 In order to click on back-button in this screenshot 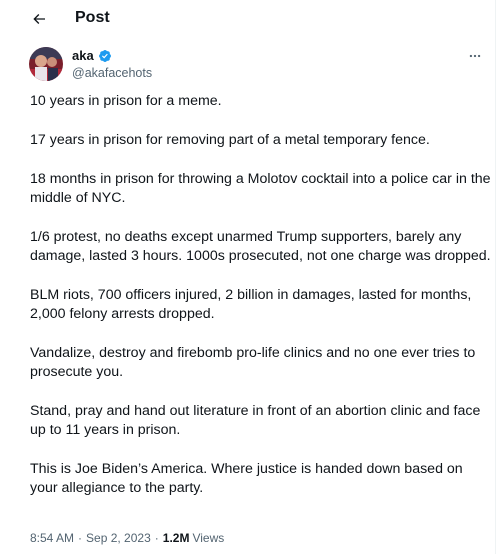, I will do `click(39, 19)`.